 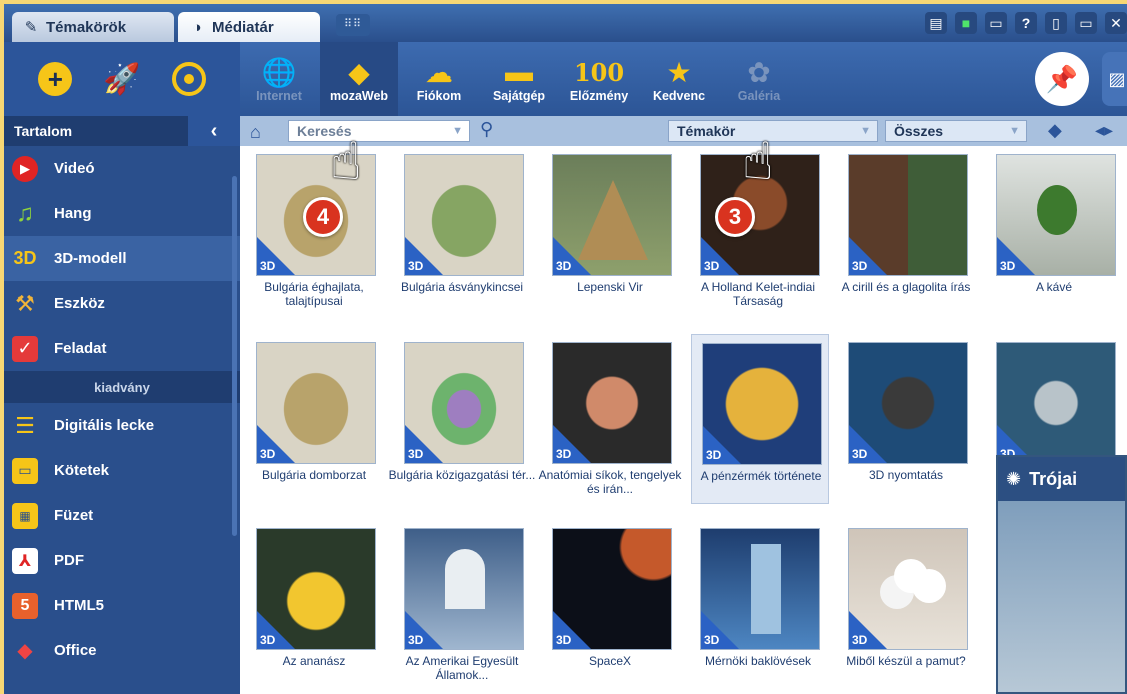 What do you see at coordinates (1056, 23) in the screenshot?
I see `minimize-icon: ▯` at bounding box center [1056, 23].